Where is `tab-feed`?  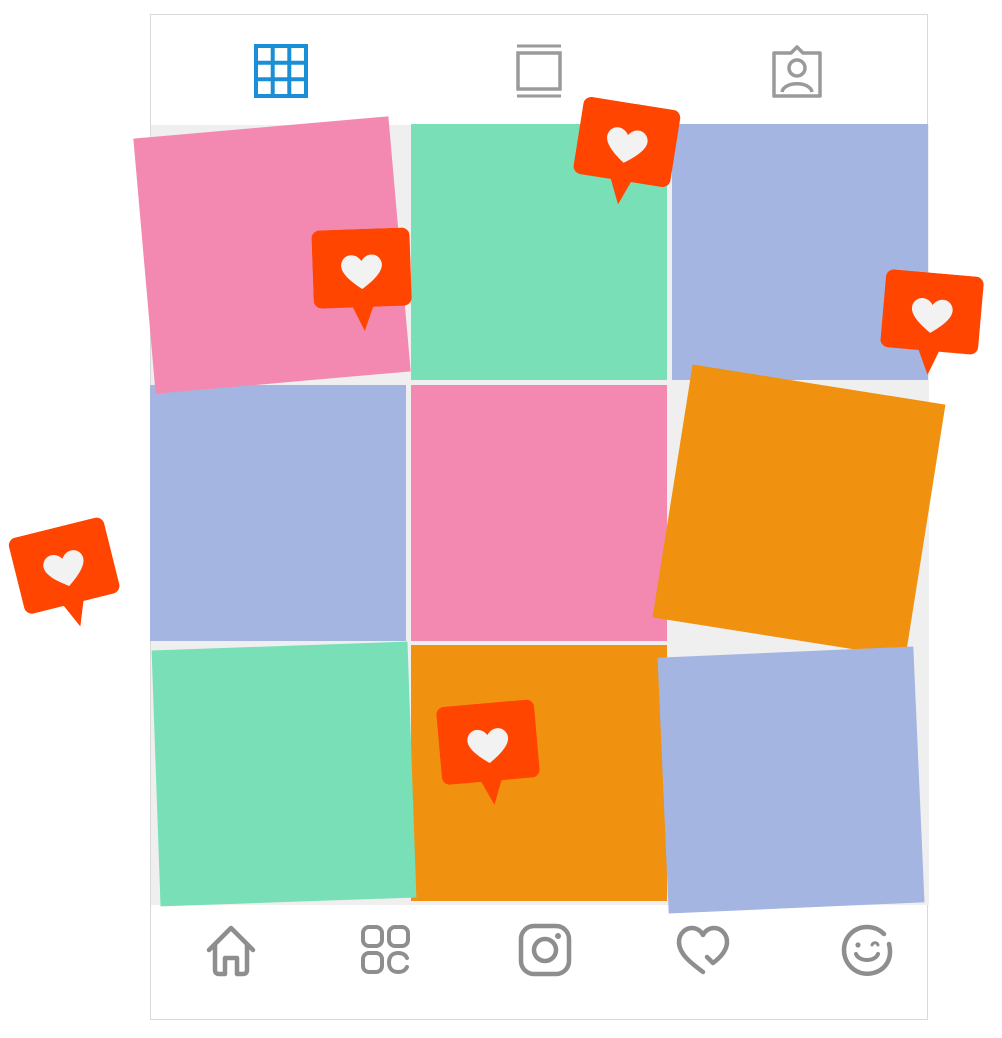
tab-feed is located at coordinates (539, 71).